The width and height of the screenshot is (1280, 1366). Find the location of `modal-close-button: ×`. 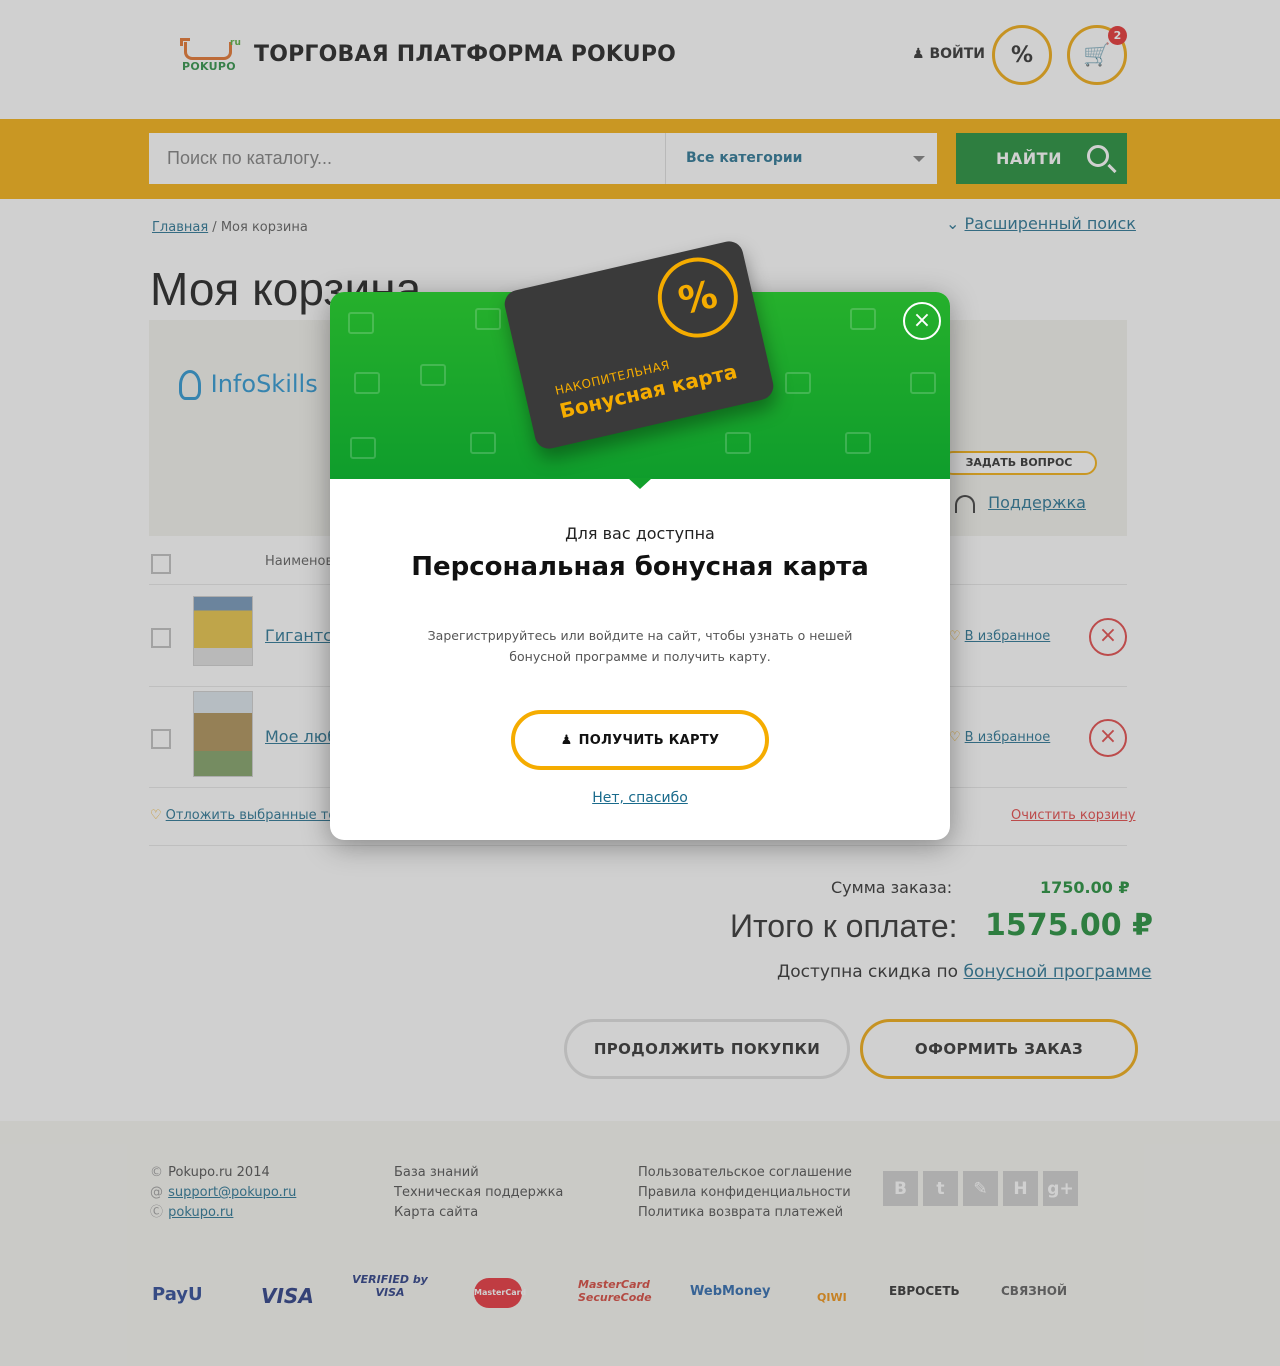

modal-close-button: × is located at coordinates (922, 321).